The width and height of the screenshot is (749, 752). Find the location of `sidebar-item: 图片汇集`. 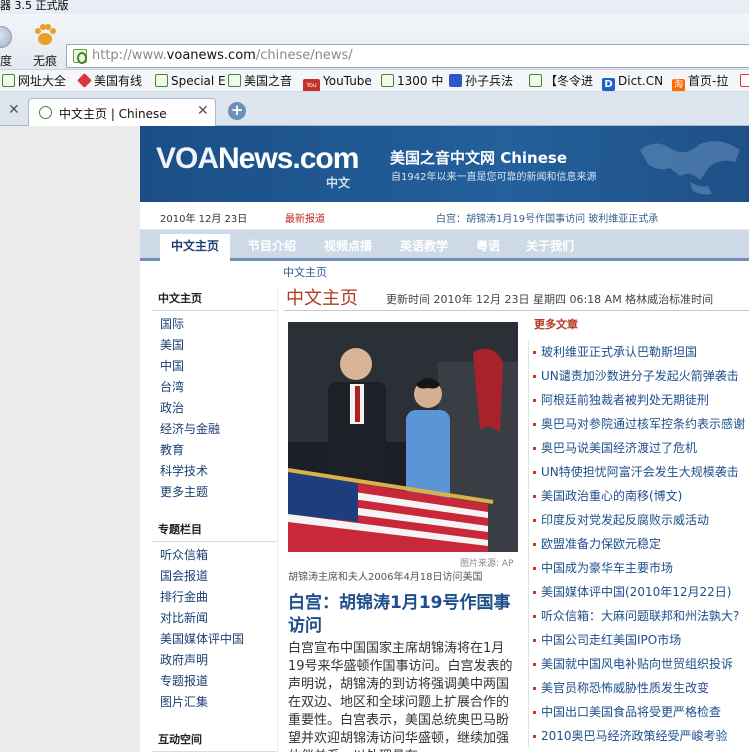

sidebar-item: 图片汇集 is located at coordinates (214, 702).